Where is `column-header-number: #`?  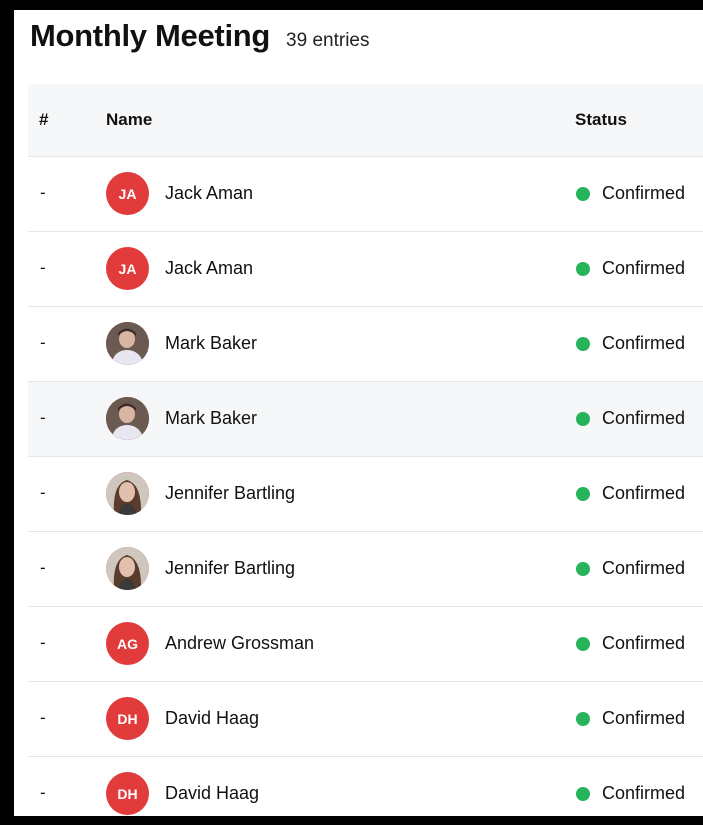
column-header-number: # is located at coordinates (43, 120).